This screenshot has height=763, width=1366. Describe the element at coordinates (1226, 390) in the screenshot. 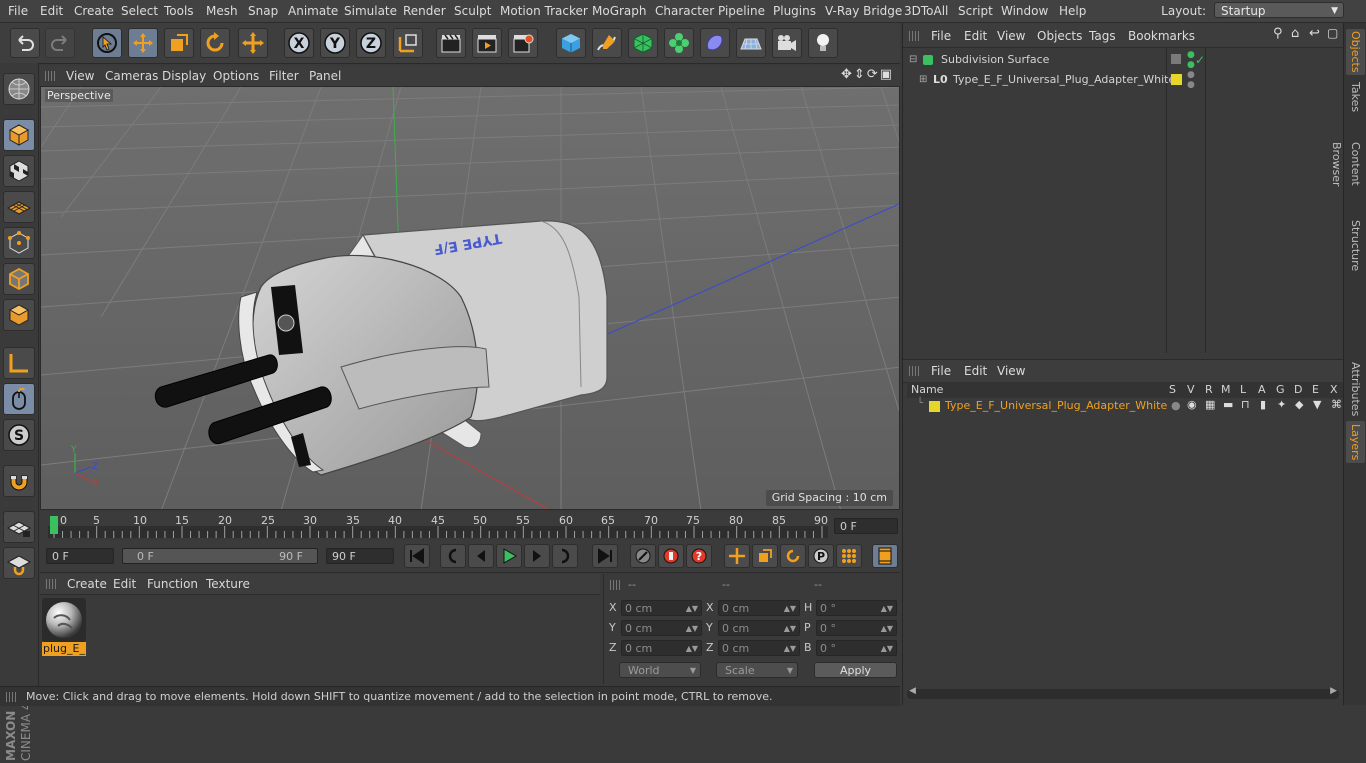

I see `column-manager: M` at that location.